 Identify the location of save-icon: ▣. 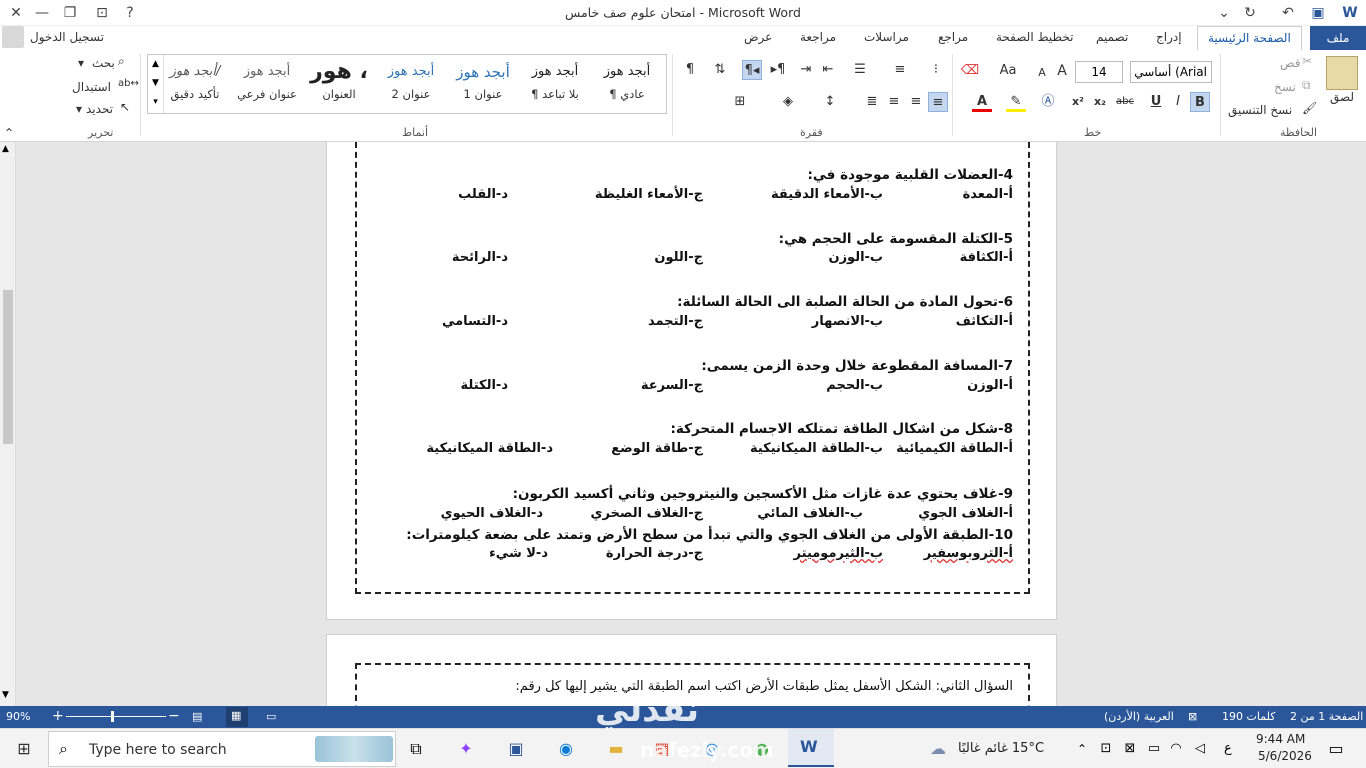
(1318, 13).